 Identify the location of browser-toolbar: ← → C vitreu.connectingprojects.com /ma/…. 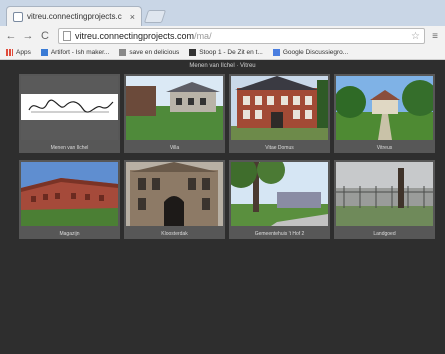
(222, 36).